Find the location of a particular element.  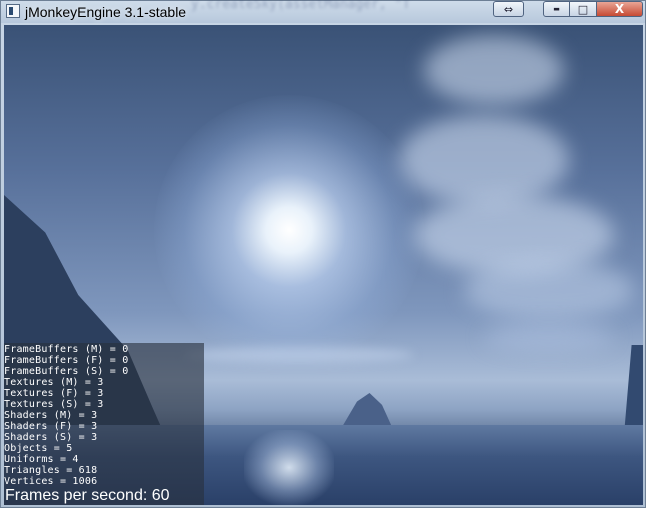

close-button: X is located at coordinates (619, 9).